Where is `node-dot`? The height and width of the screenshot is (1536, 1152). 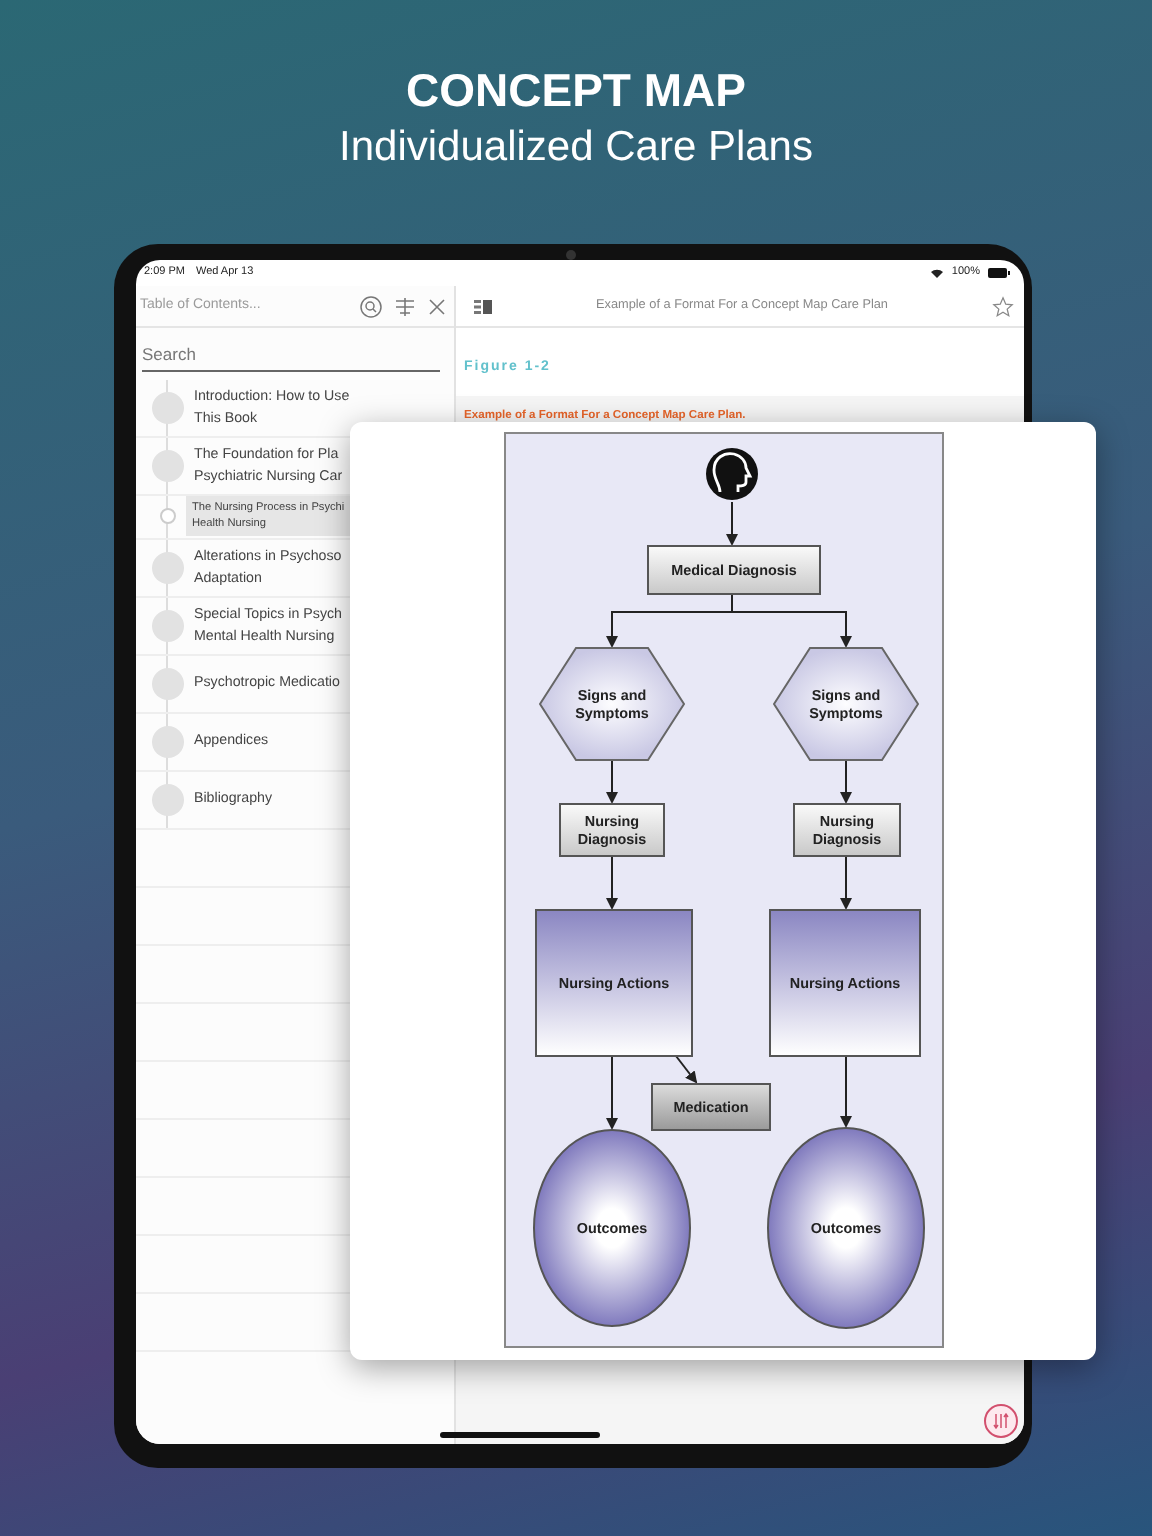 node-dot is located at coordinates (168, 516).